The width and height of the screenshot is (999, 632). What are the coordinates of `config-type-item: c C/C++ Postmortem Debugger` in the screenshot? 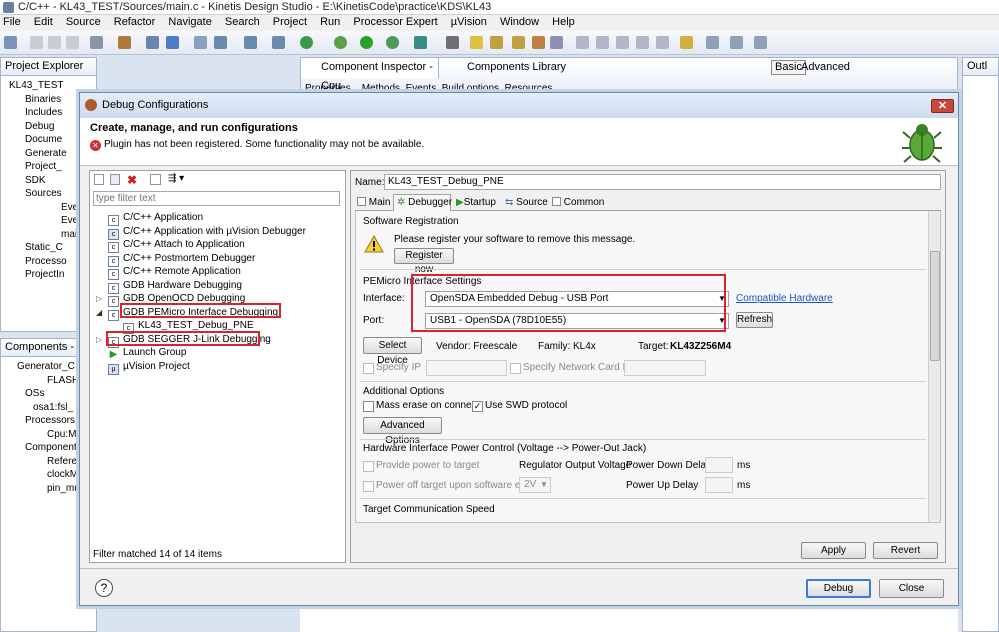 It's located at (181, 259).